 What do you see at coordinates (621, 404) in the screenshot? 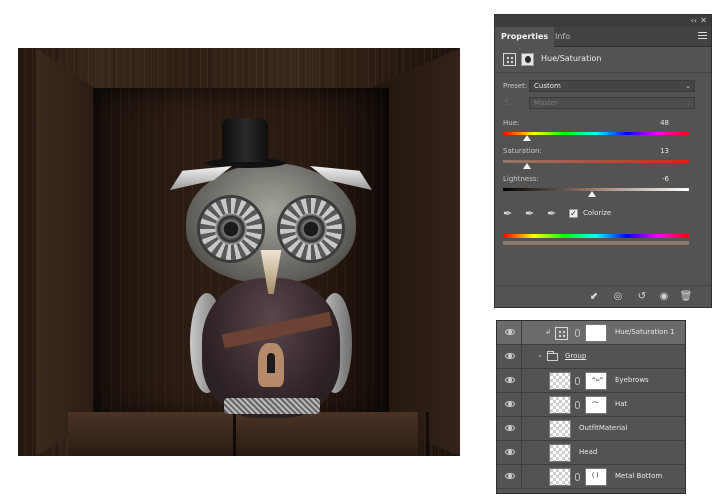
I see `layer-name: Hat` at bounding box center [621, 404].